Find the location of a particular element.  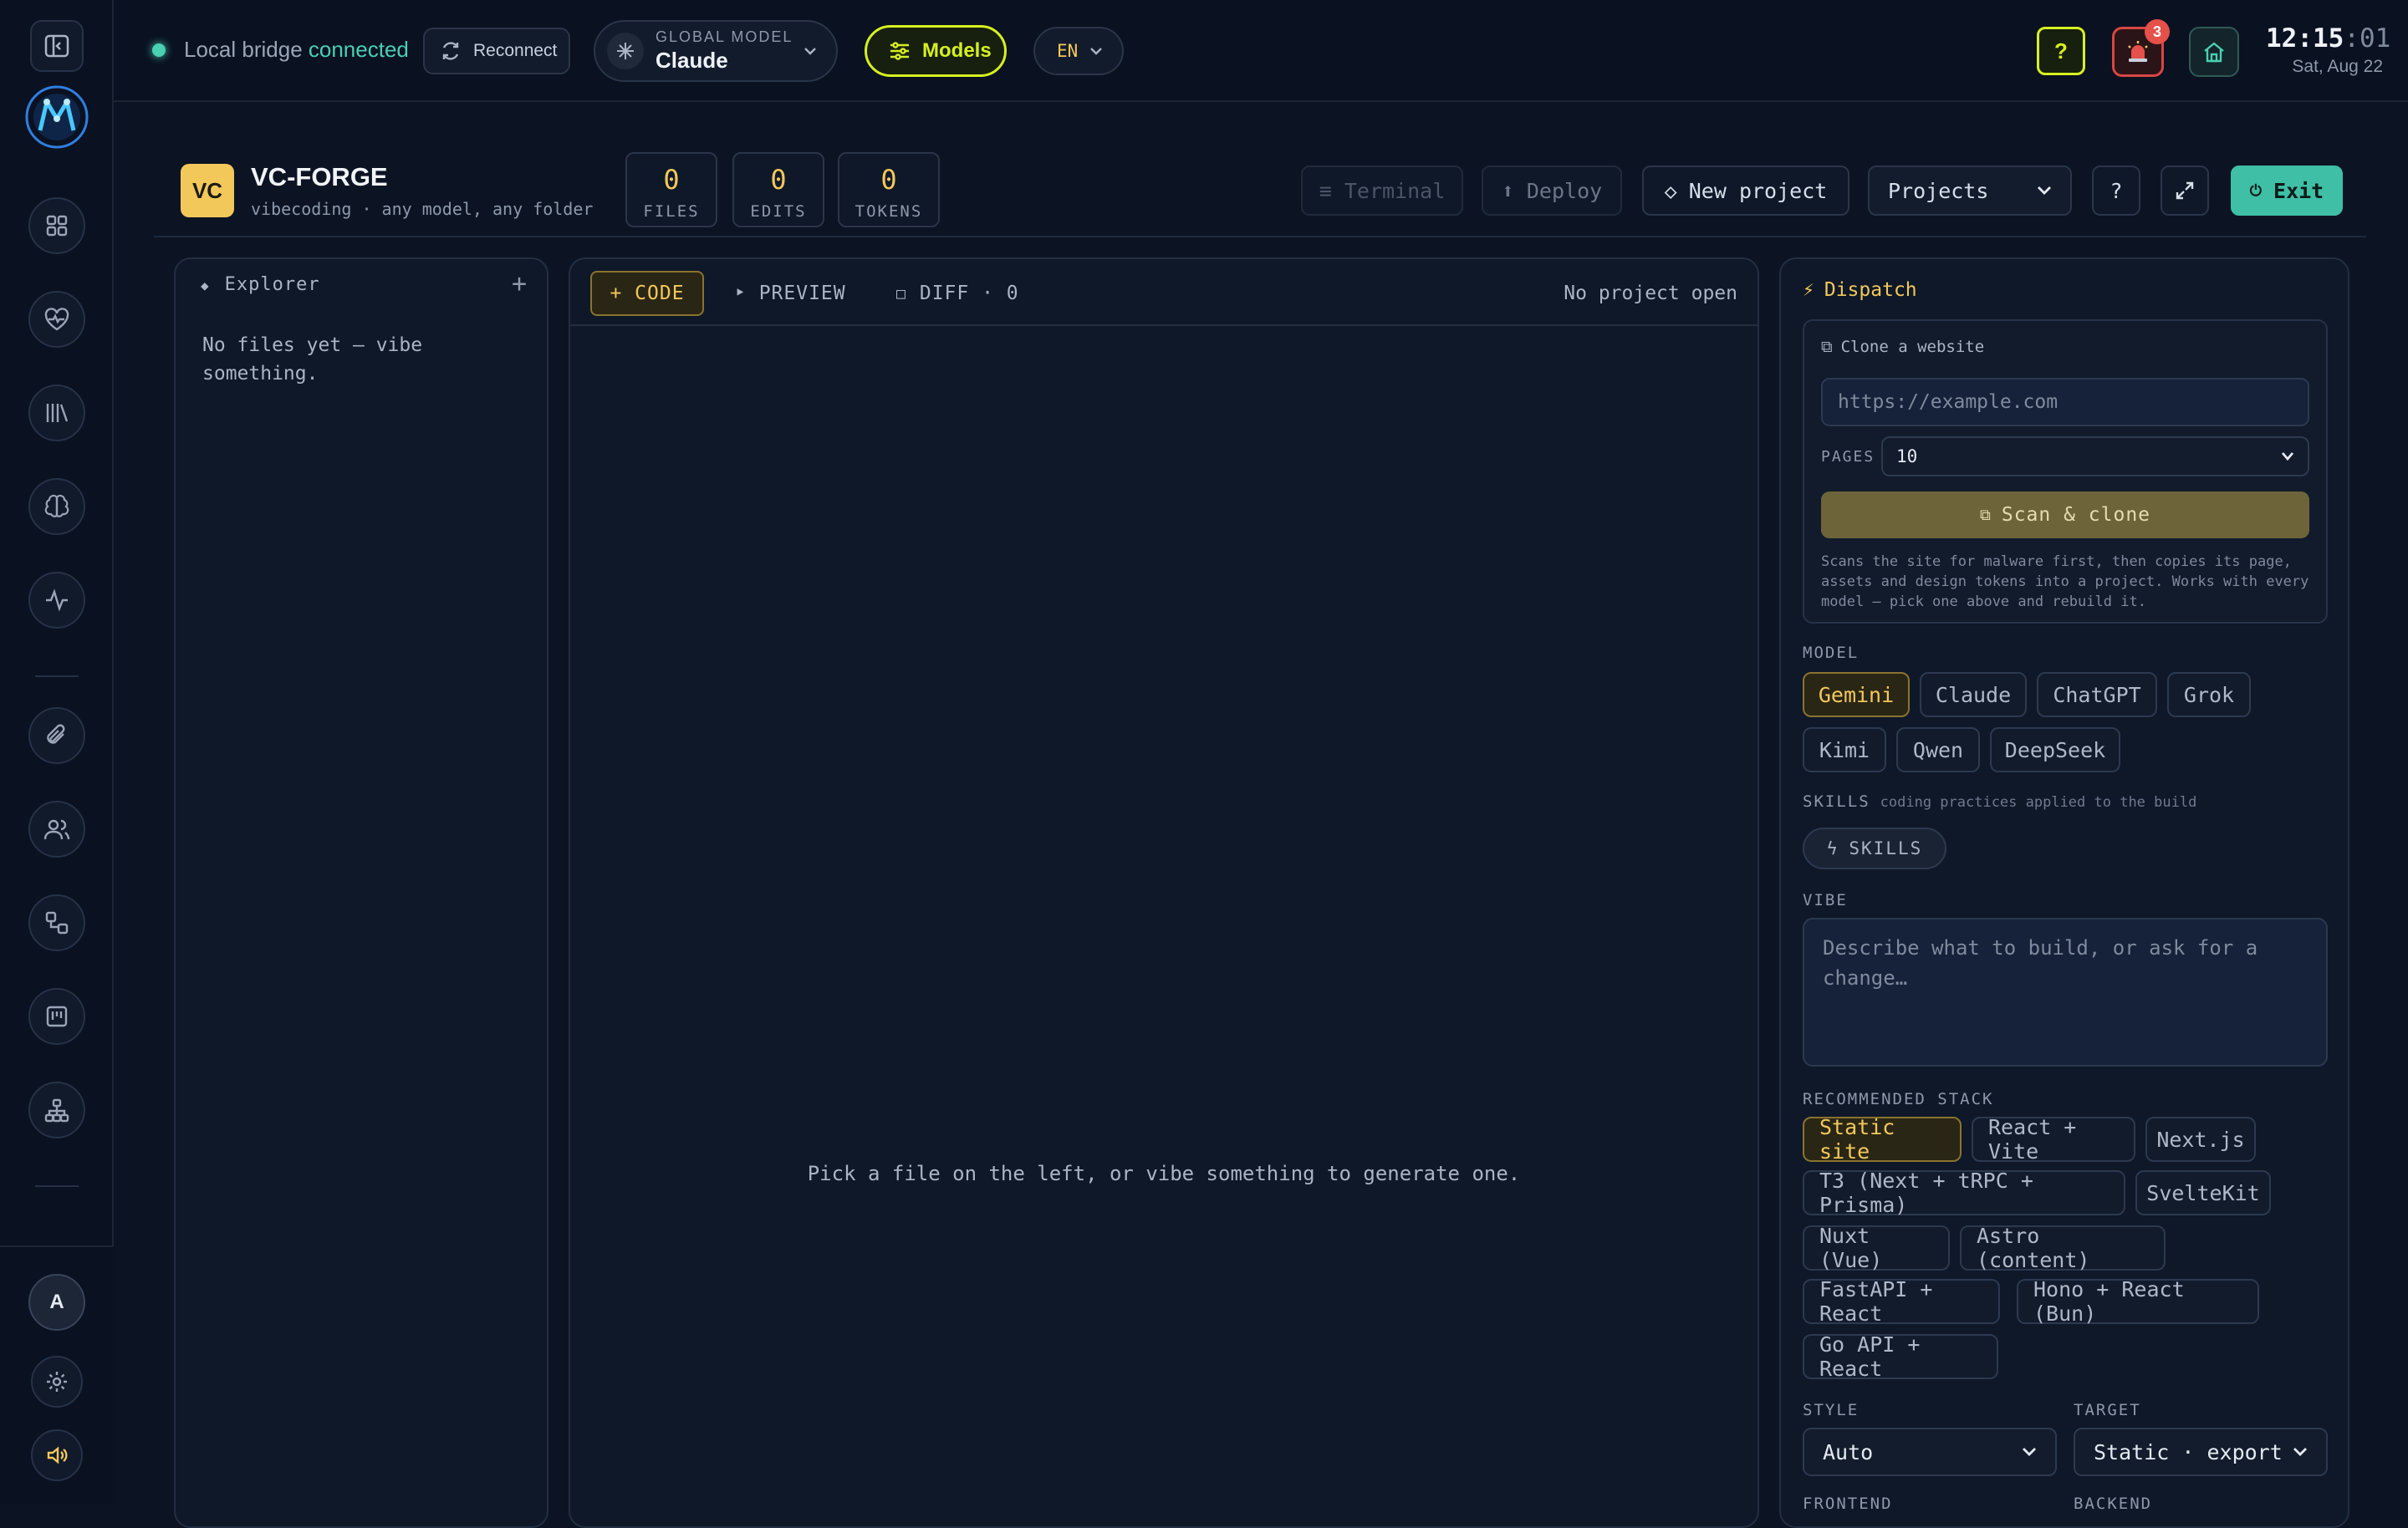

toggle-sidebar-button is located at coordinates (57, 46).